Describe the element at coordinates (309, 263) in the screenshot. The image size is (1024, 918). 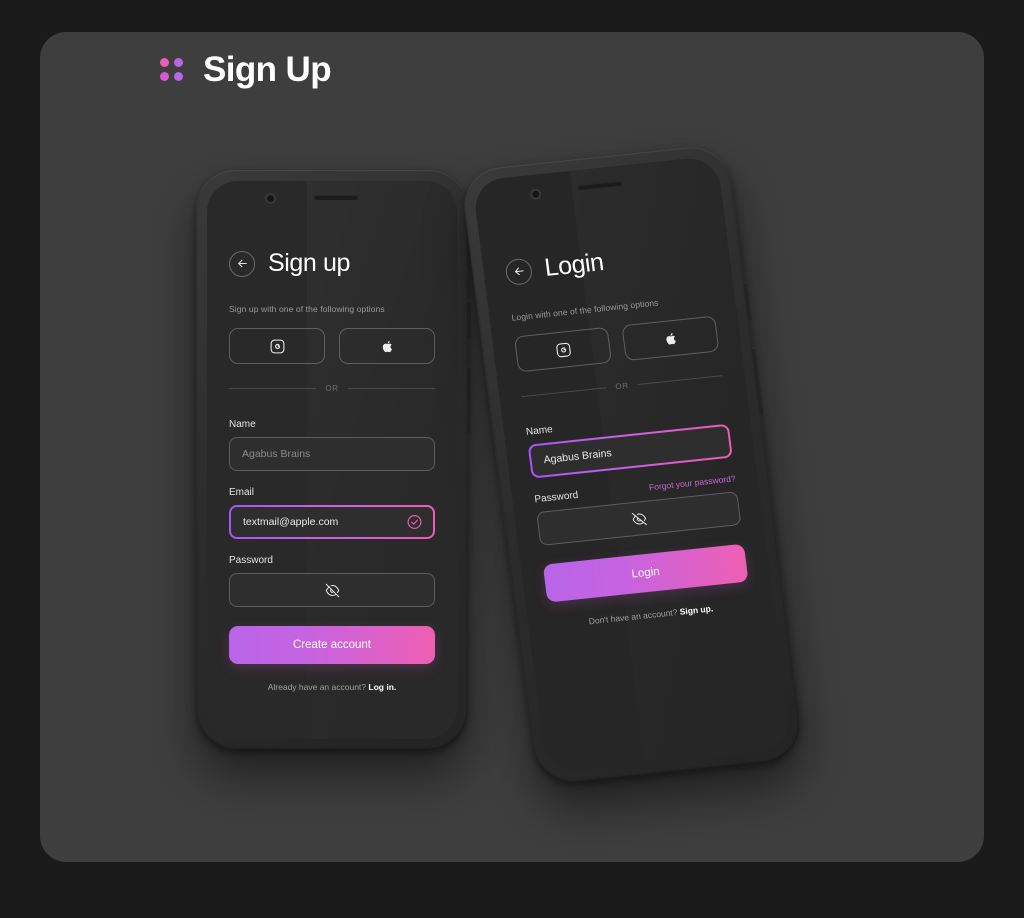
I see `signup-title: Sign up` at that location.